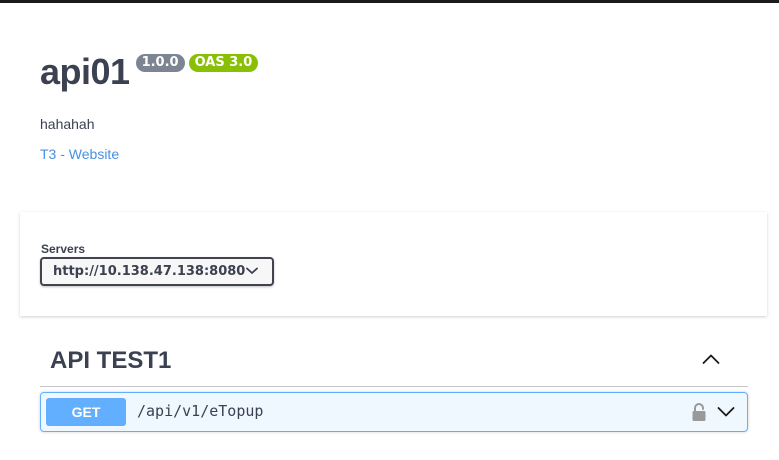 This screenshot has height=460, width=779. I want to click on chevron-up-icon, so click(711, 359).